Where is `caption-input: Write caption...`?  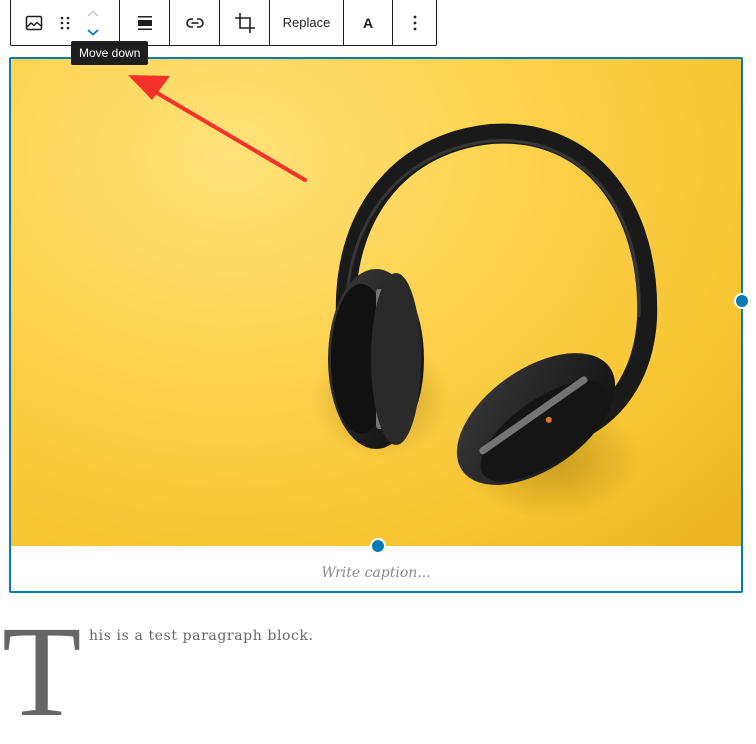
caption-input: Write caption... is located at coordinates (376, 573).